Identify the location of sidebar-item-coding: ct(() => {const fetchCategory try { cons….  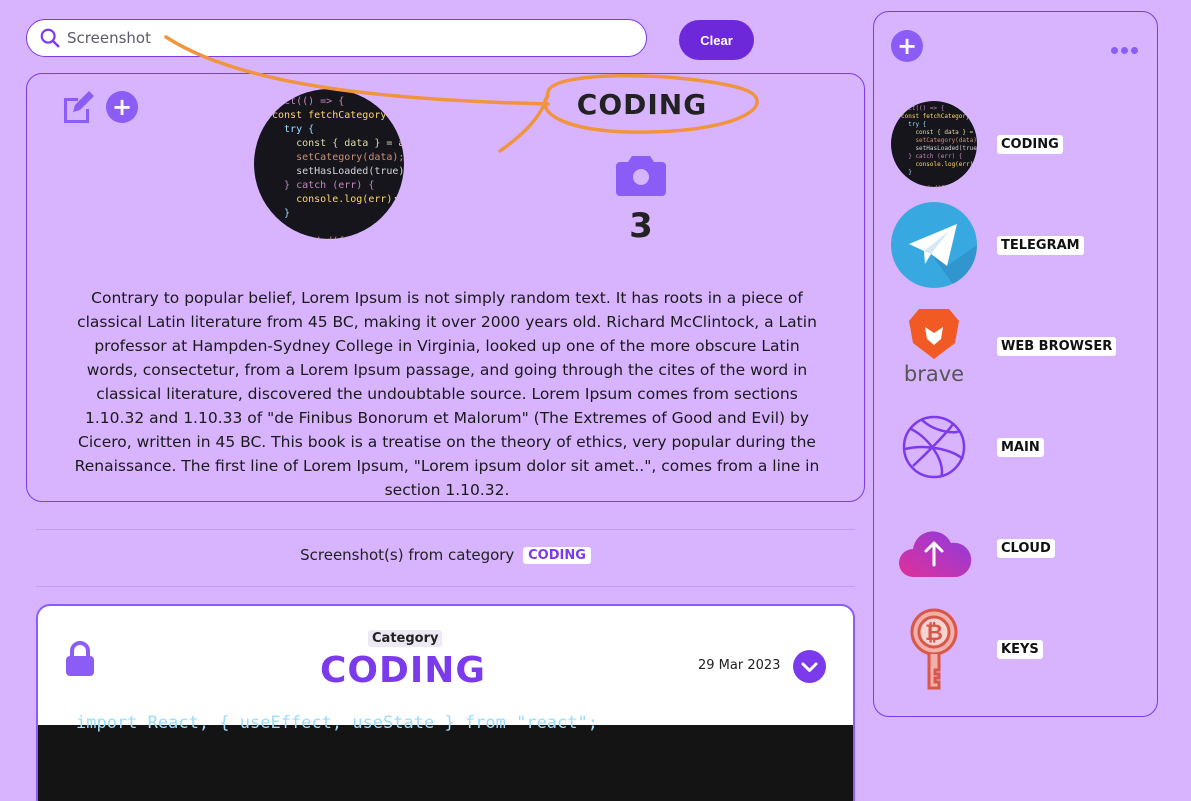
(1016, 144).